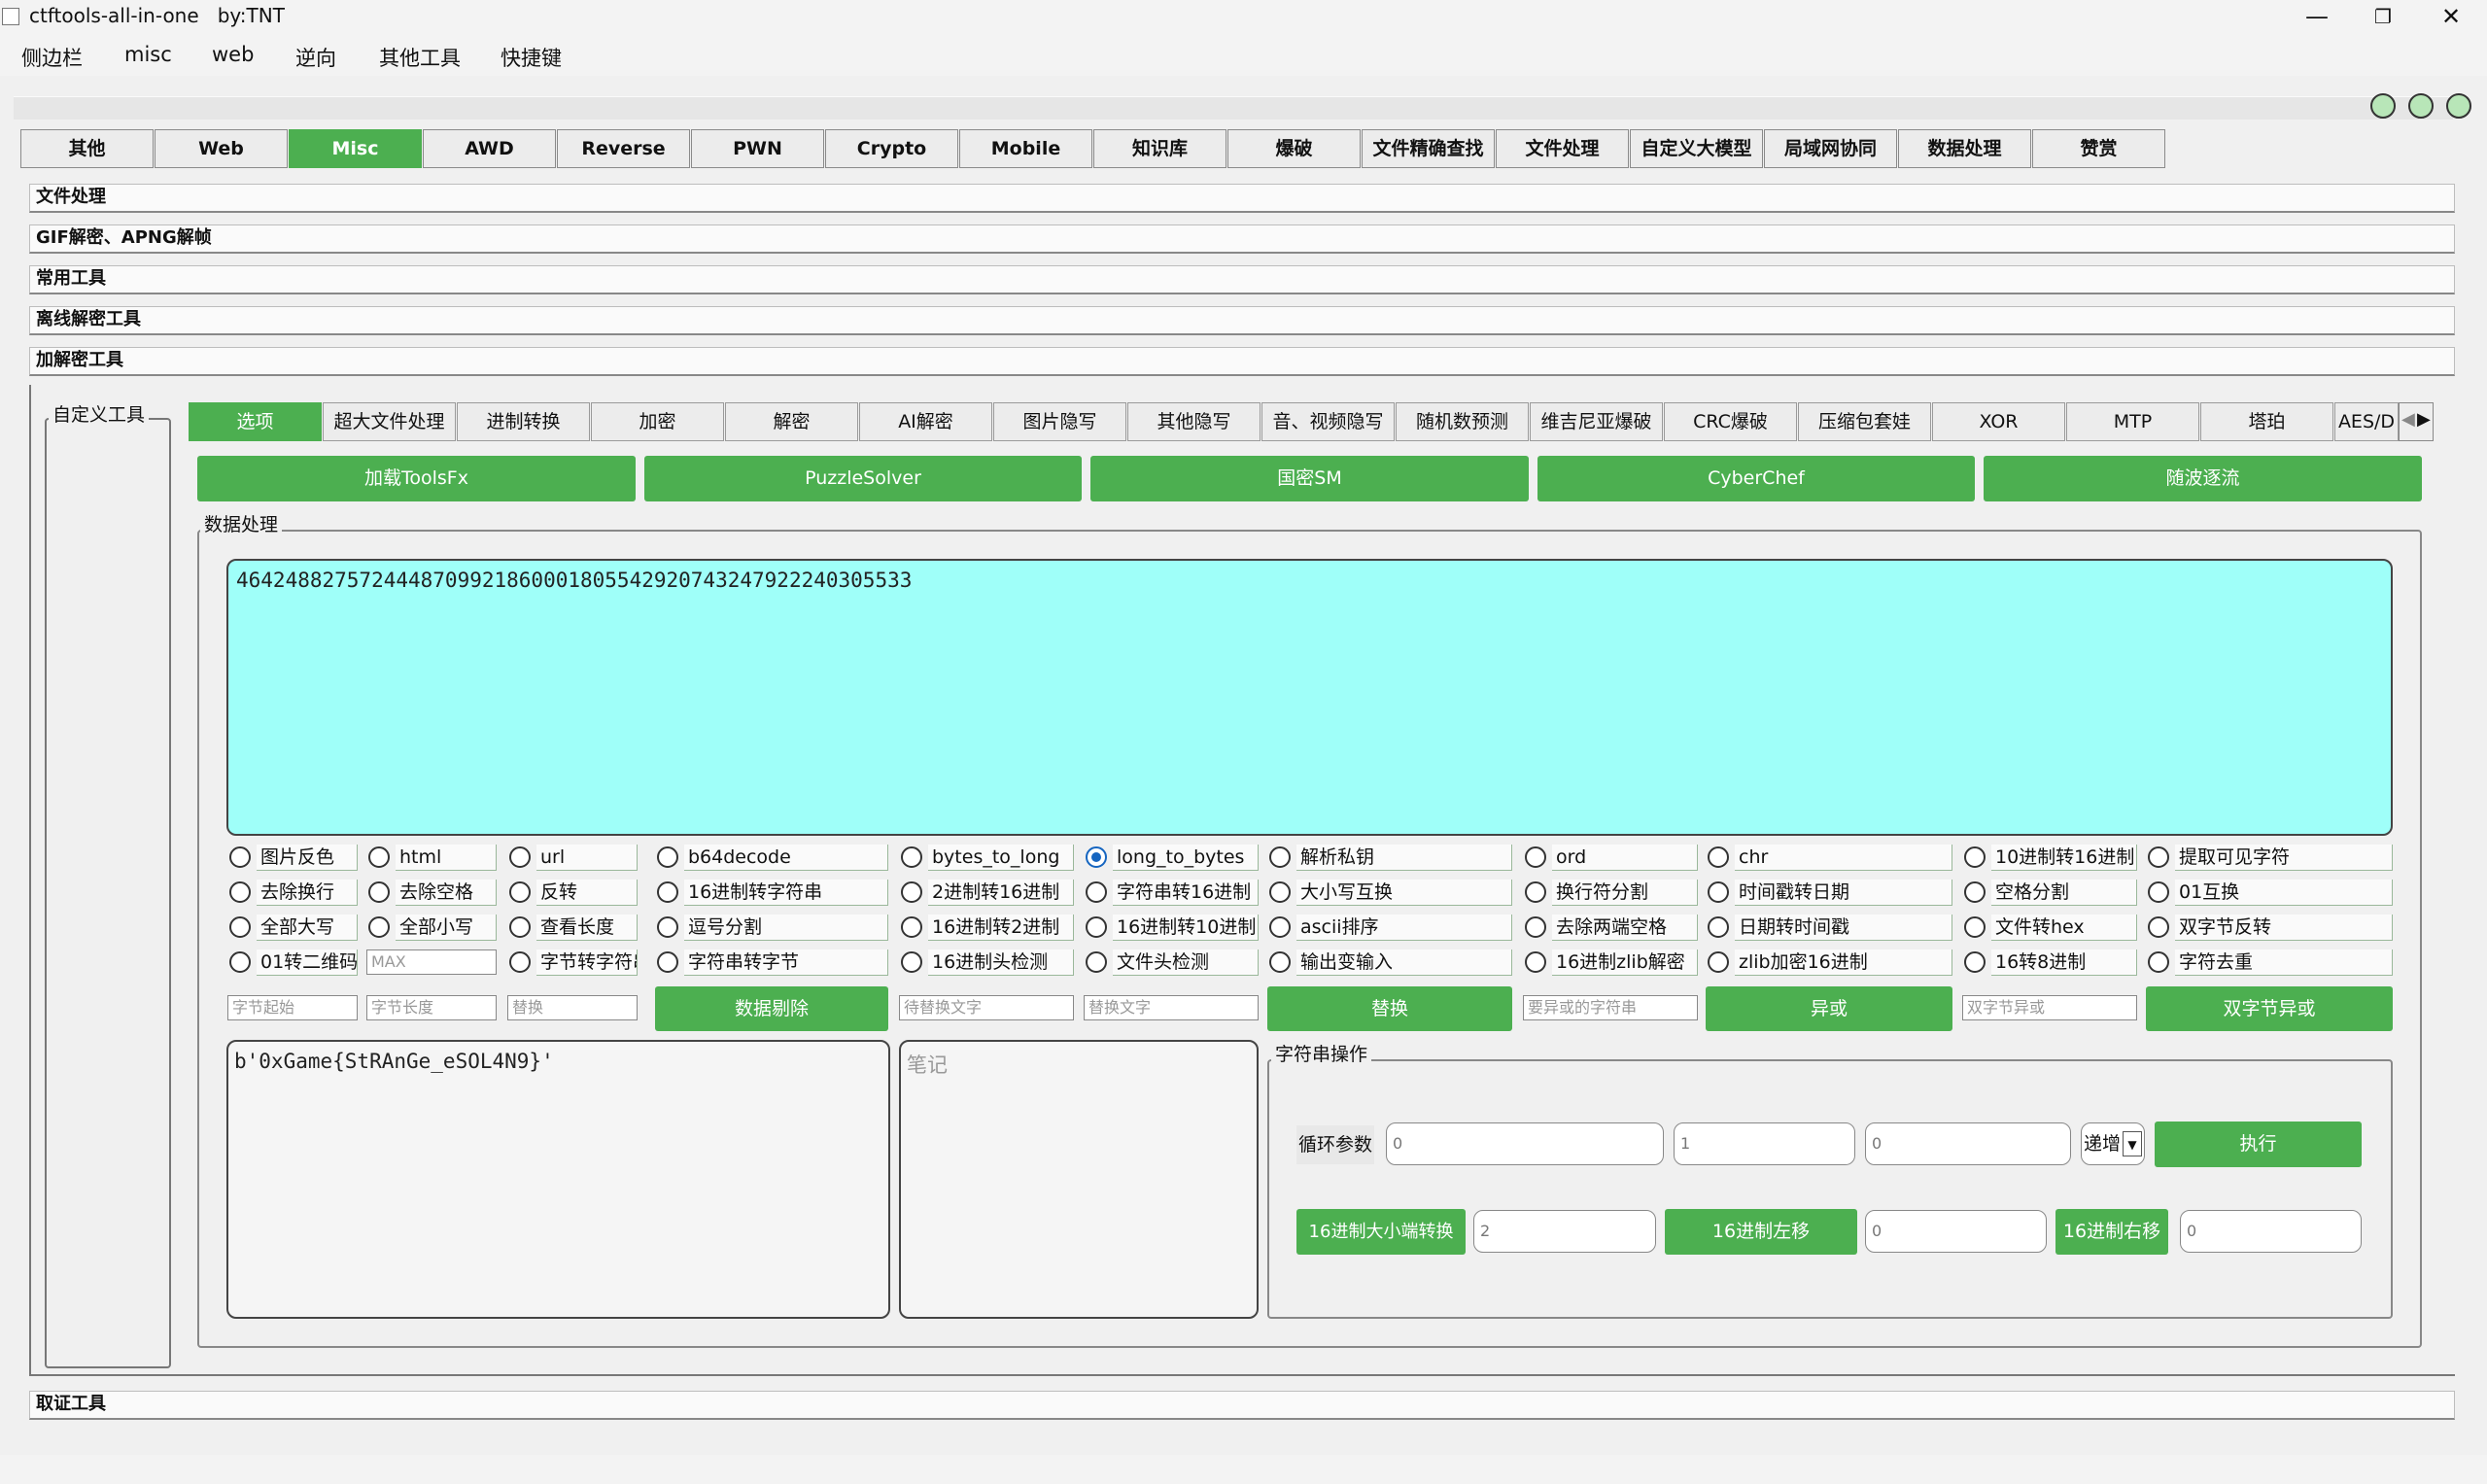 This screenshot has width=2487, height=1484. What do you see at coordinates (1829, 858) in the screenshot?
I see `option-radio: chr` at bounding box center [1829, 858].